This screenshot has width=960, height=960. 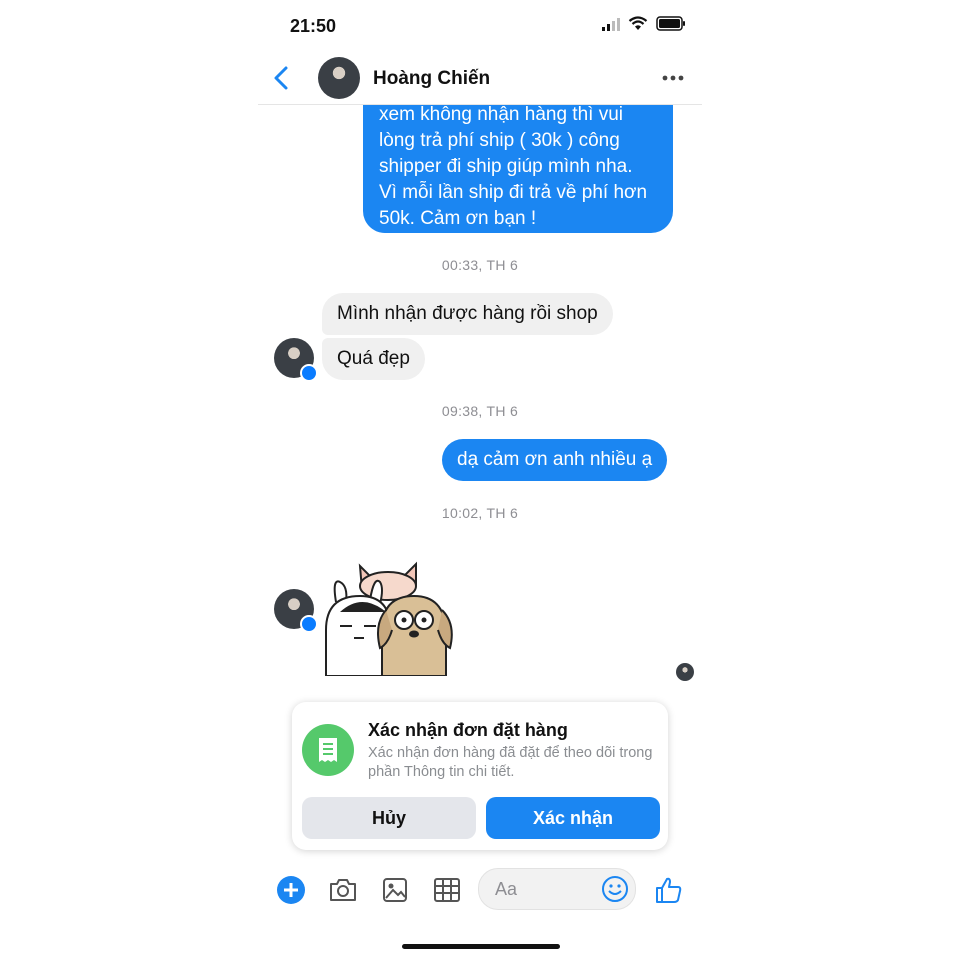 What do you see at coordinates (573, 818) in the screenshot?
I see `confirm-button: Xác nhận` at bounding box center [573, 818].